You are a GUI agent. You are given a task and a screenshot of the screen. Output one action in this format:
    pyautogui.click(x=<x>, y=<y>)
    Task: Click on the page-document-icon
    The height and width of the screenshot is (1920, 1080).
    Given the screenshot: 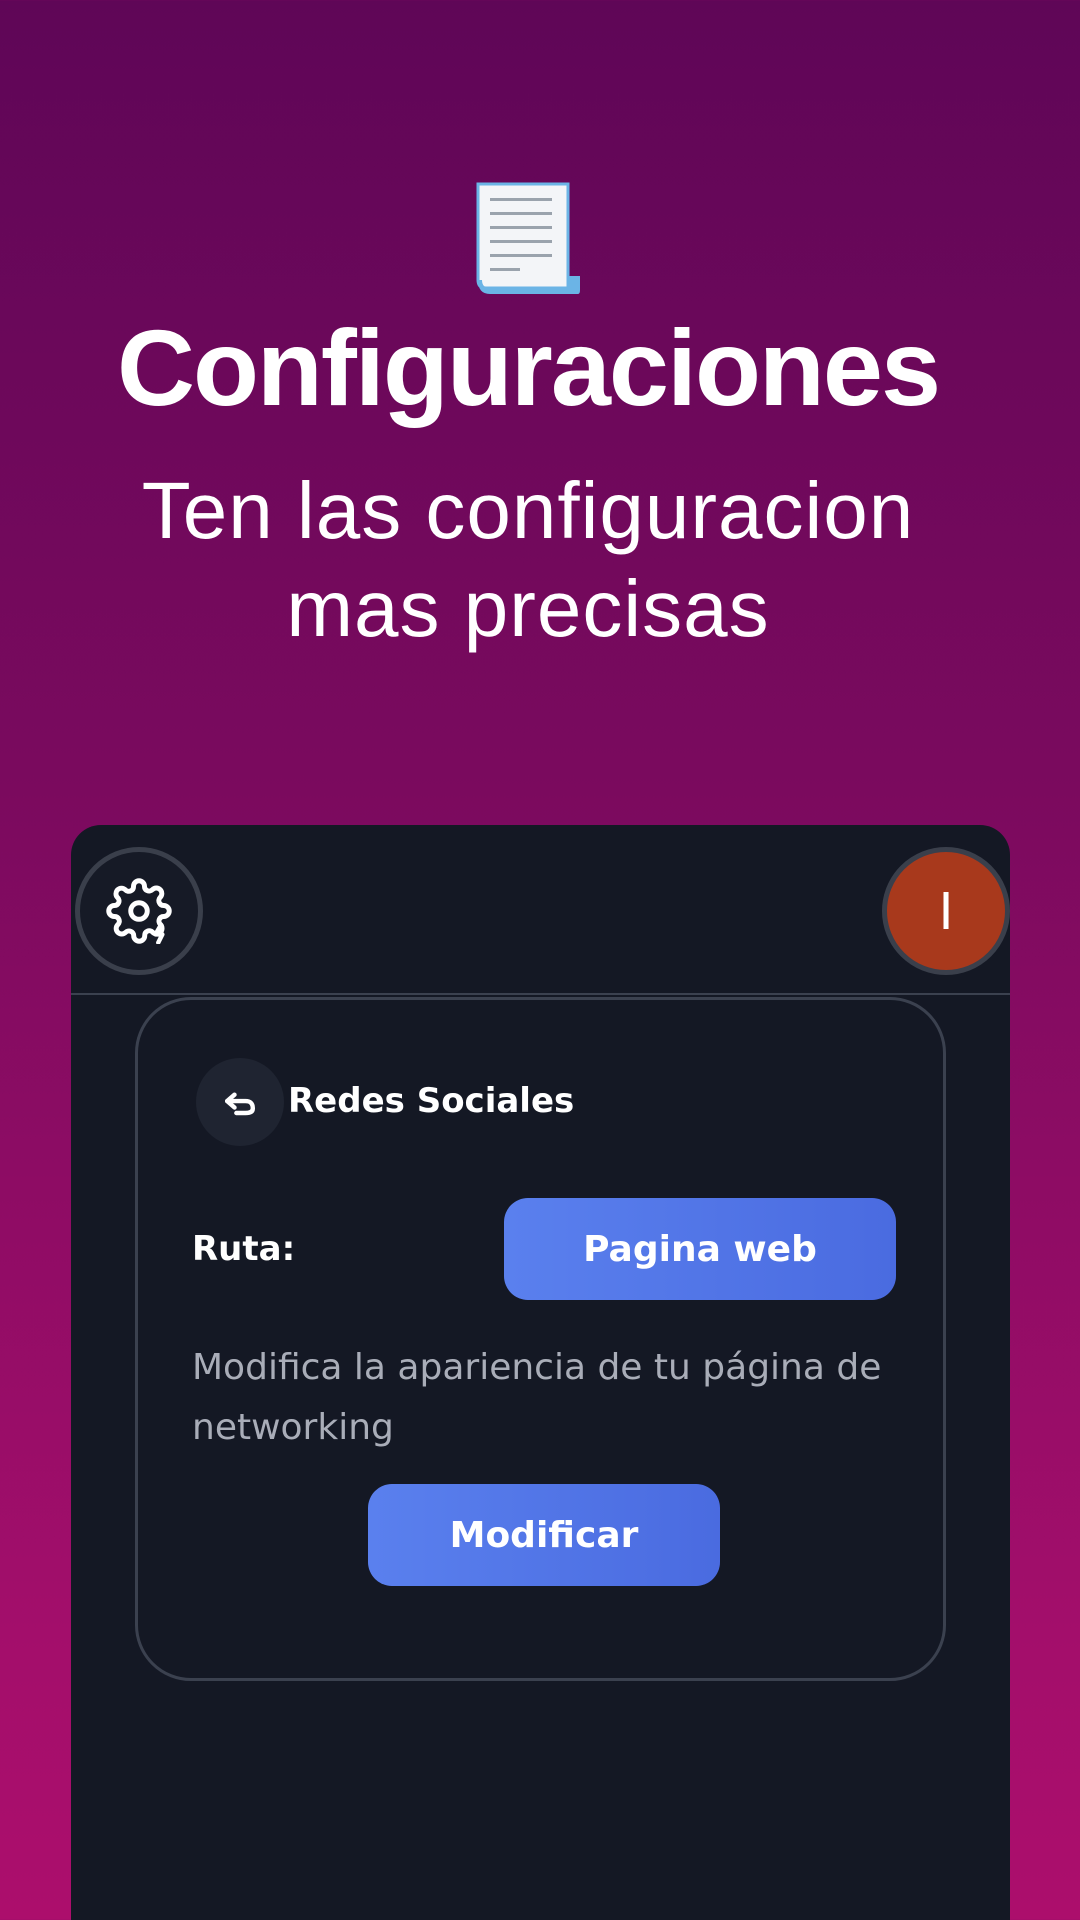 What is the action you would take?
    pyautogui.click(x=528, y=240)
    